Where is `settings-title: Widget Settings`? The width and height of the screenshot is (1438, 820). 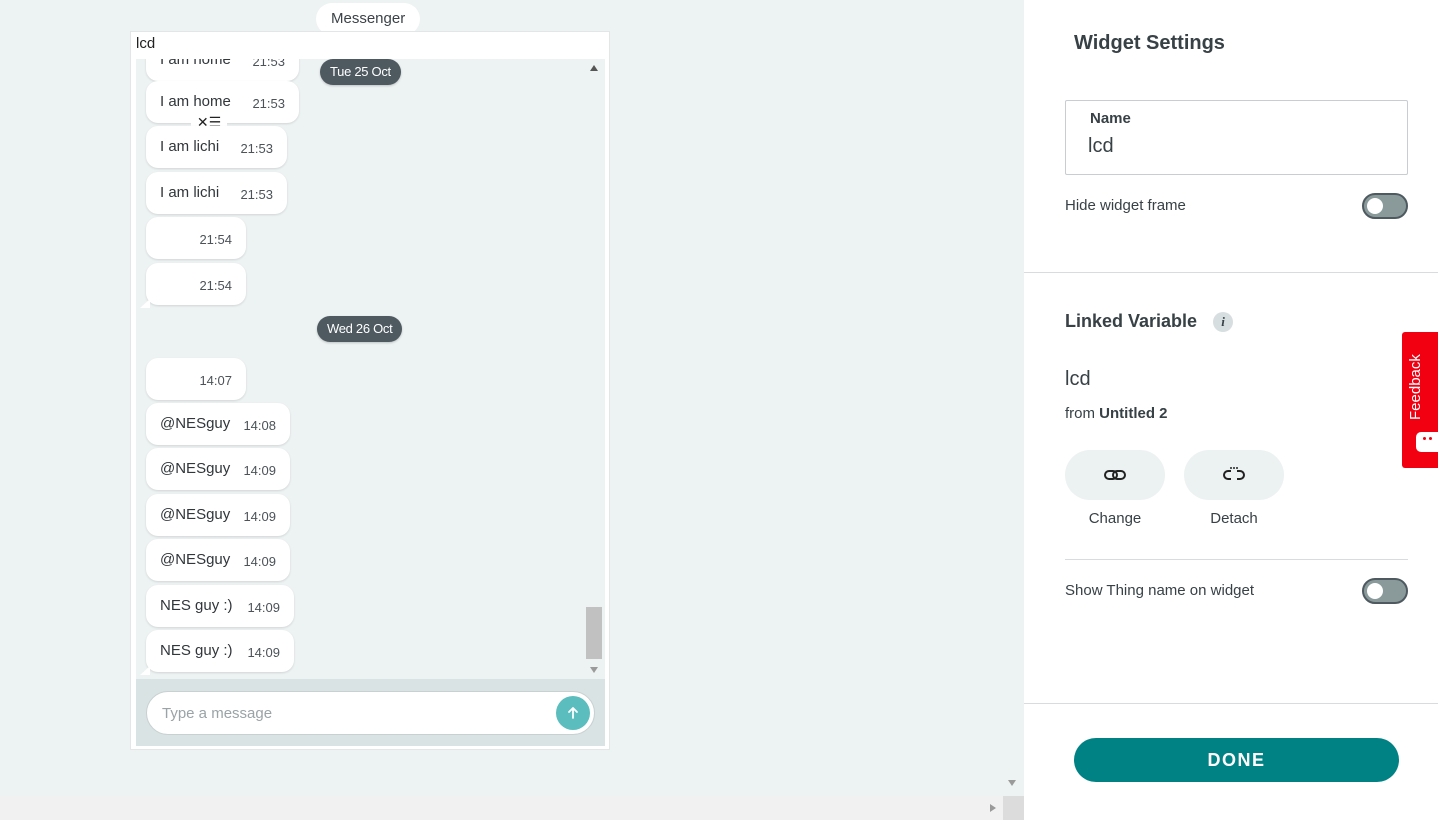
settings-title: Widget Settings is located at coordinates (1149, 43).